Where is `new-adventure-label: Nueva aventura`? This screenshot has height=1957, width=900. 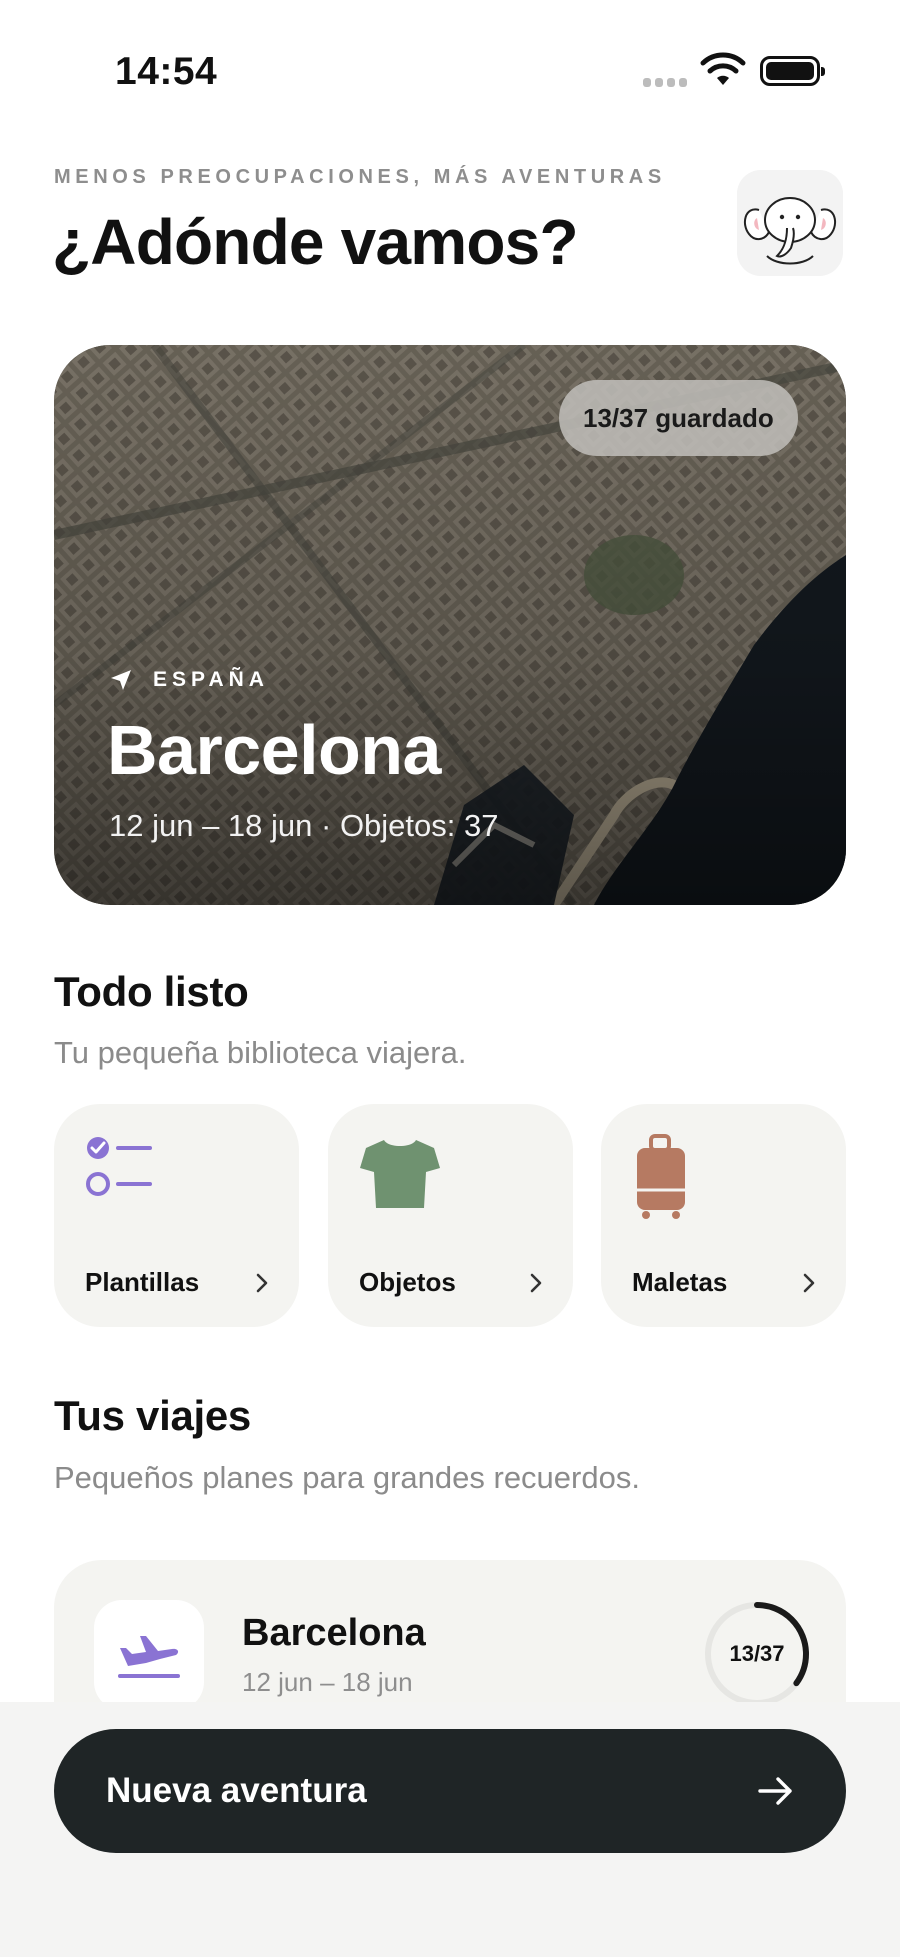
new-adventure-label: Nueva aventura is located at coordinates (236, 1790).